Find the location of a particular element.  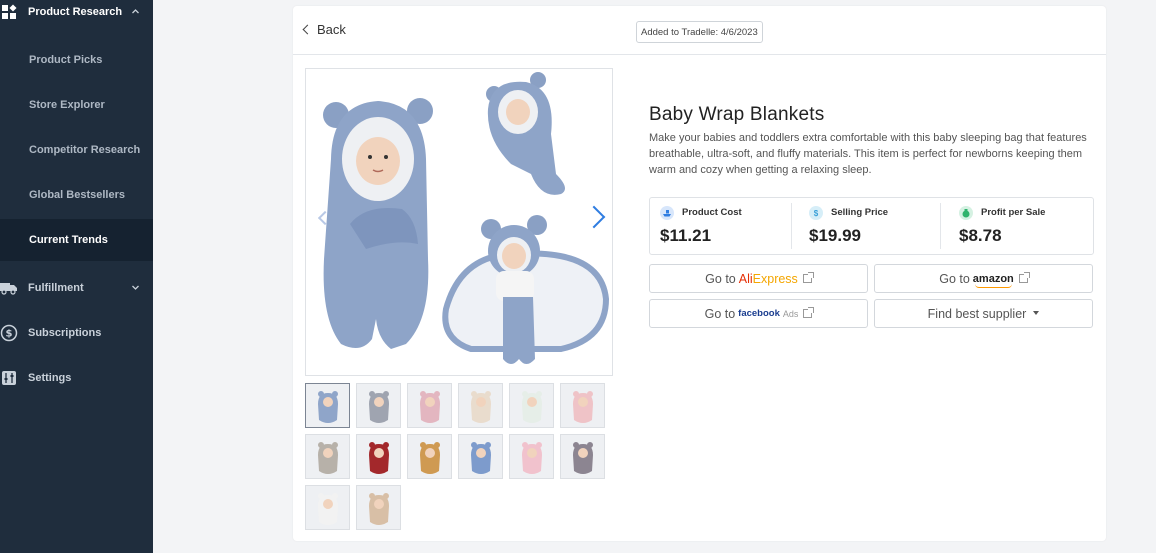

sidebar-item-label: Competitor Research is located at coordinates (85, 150).